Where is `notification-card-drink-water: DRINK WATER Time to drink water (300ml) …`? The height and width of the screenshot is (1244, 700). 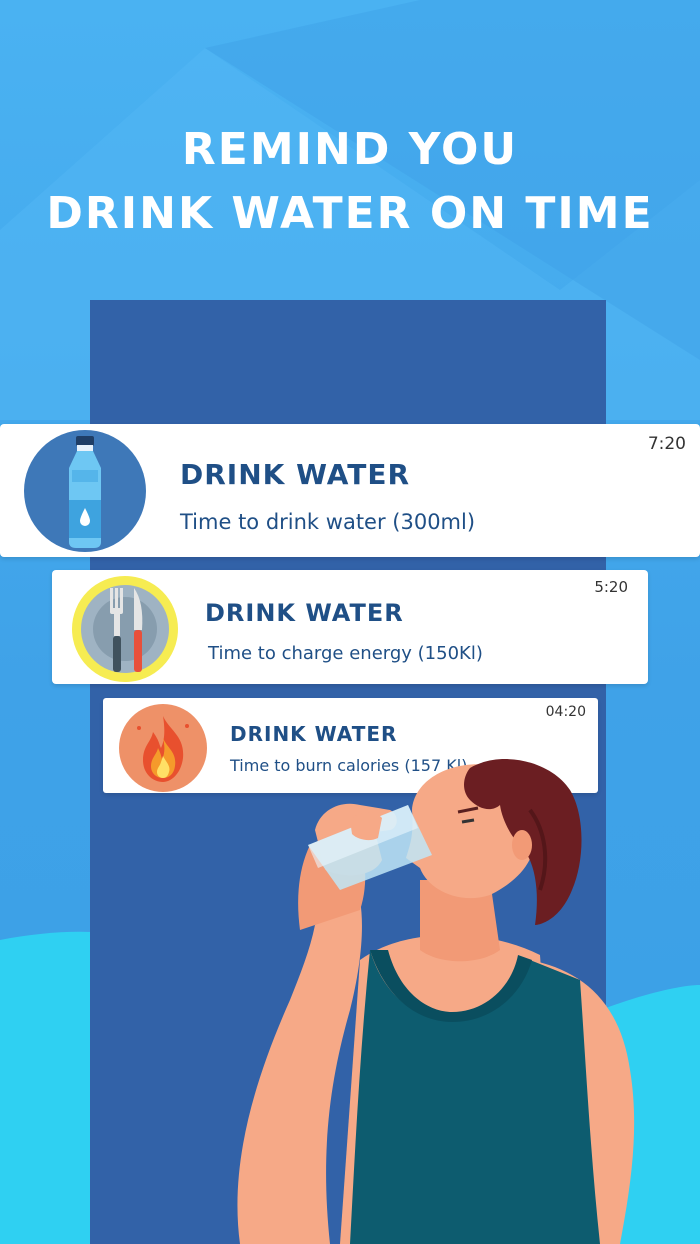 notification-card-drink-water: DRINK WATER Time to drink water (300ml) … is located at coordinates (350, 490).